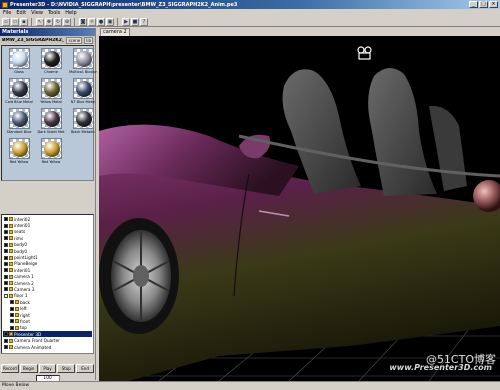  Describe the element at coordinates (85, 368) in the screenshot. I see `end-button: End` at that location.